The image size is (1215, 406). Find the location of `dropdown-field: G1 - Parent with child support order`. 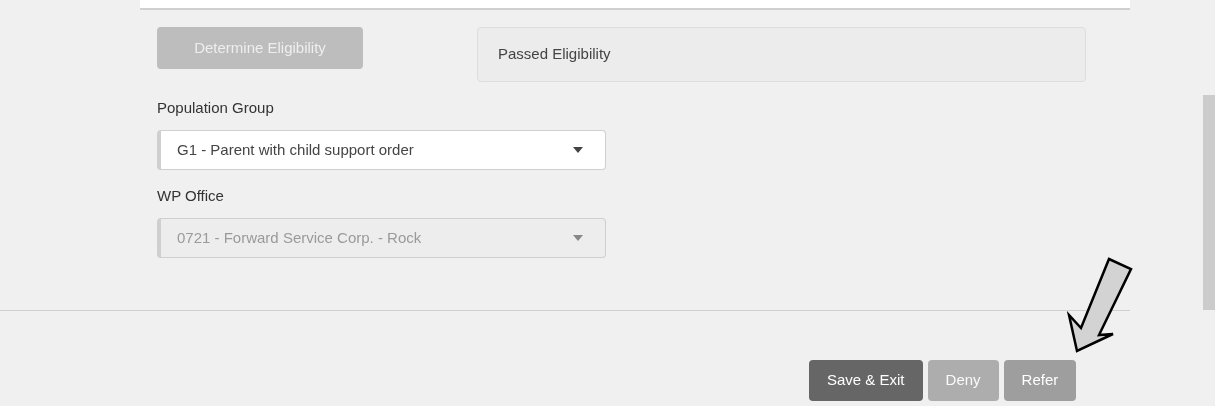

dropdown-field: G1 - Parent with child support order is located at coordinates (381, 150).